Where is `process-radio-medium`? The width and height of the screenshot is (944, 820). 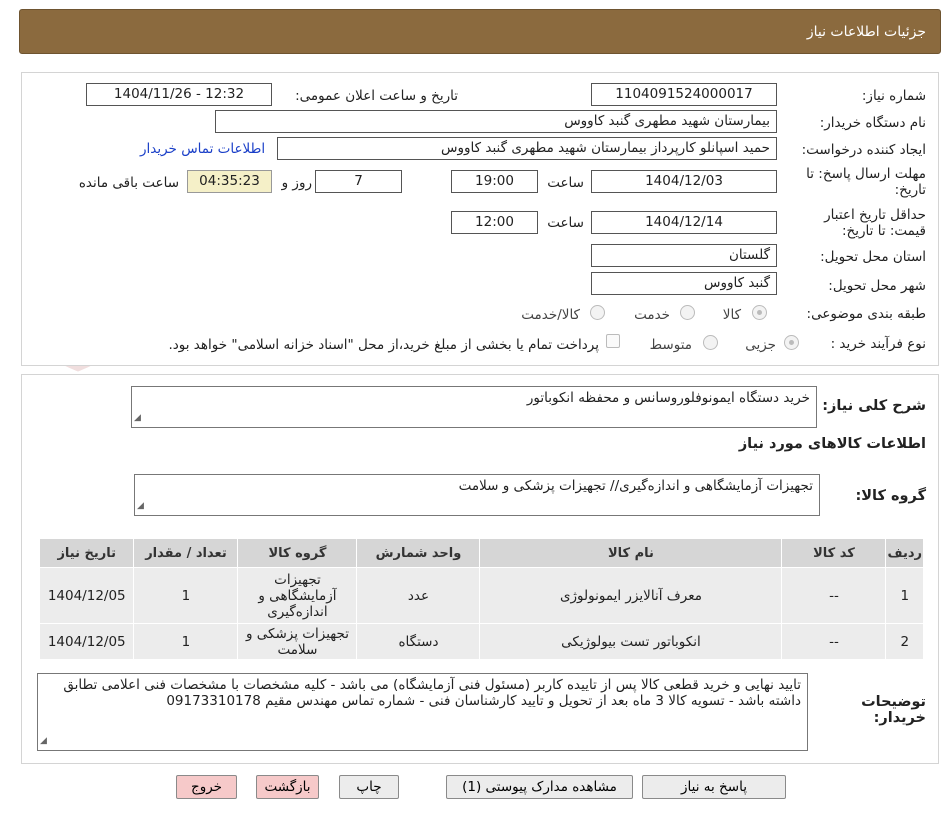
process-radio-medium is located at coordinates (710, 342).